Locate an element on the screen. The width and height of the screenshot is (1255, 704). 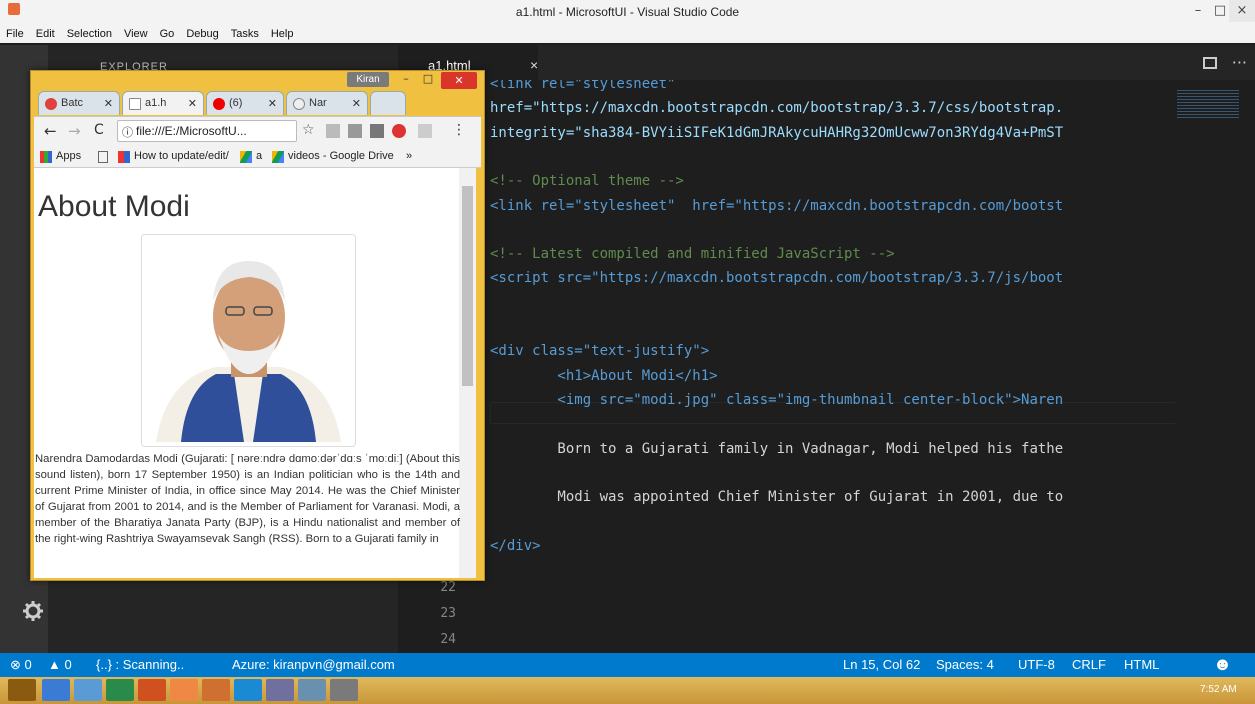
firefox-icon is located at coordinates (152, 690).